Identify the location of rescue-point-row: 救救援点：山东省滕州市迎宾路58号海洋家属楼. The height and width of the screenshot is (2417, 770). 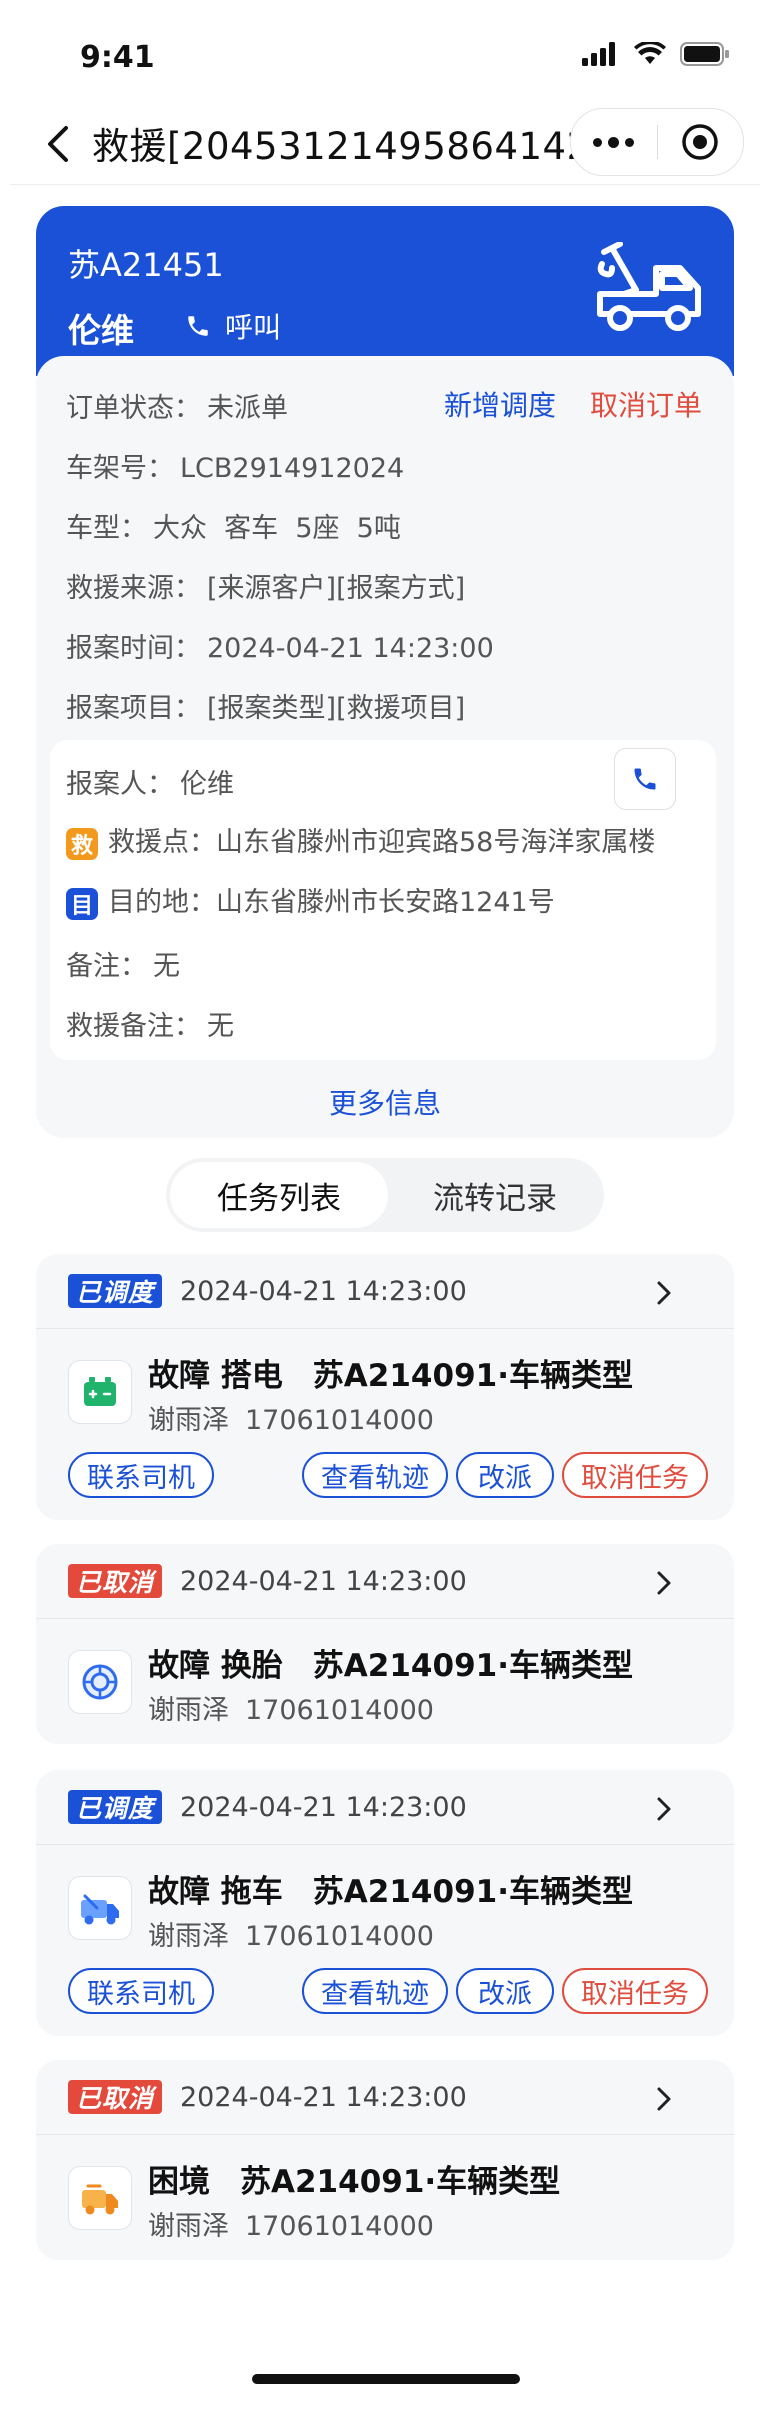
(360, 840).